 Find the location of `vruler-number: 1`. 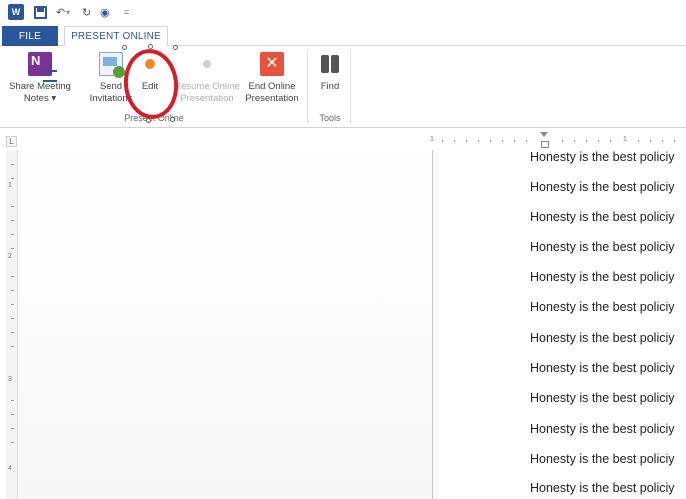

vruler-number: 1 is located at coordinates (10, 185).